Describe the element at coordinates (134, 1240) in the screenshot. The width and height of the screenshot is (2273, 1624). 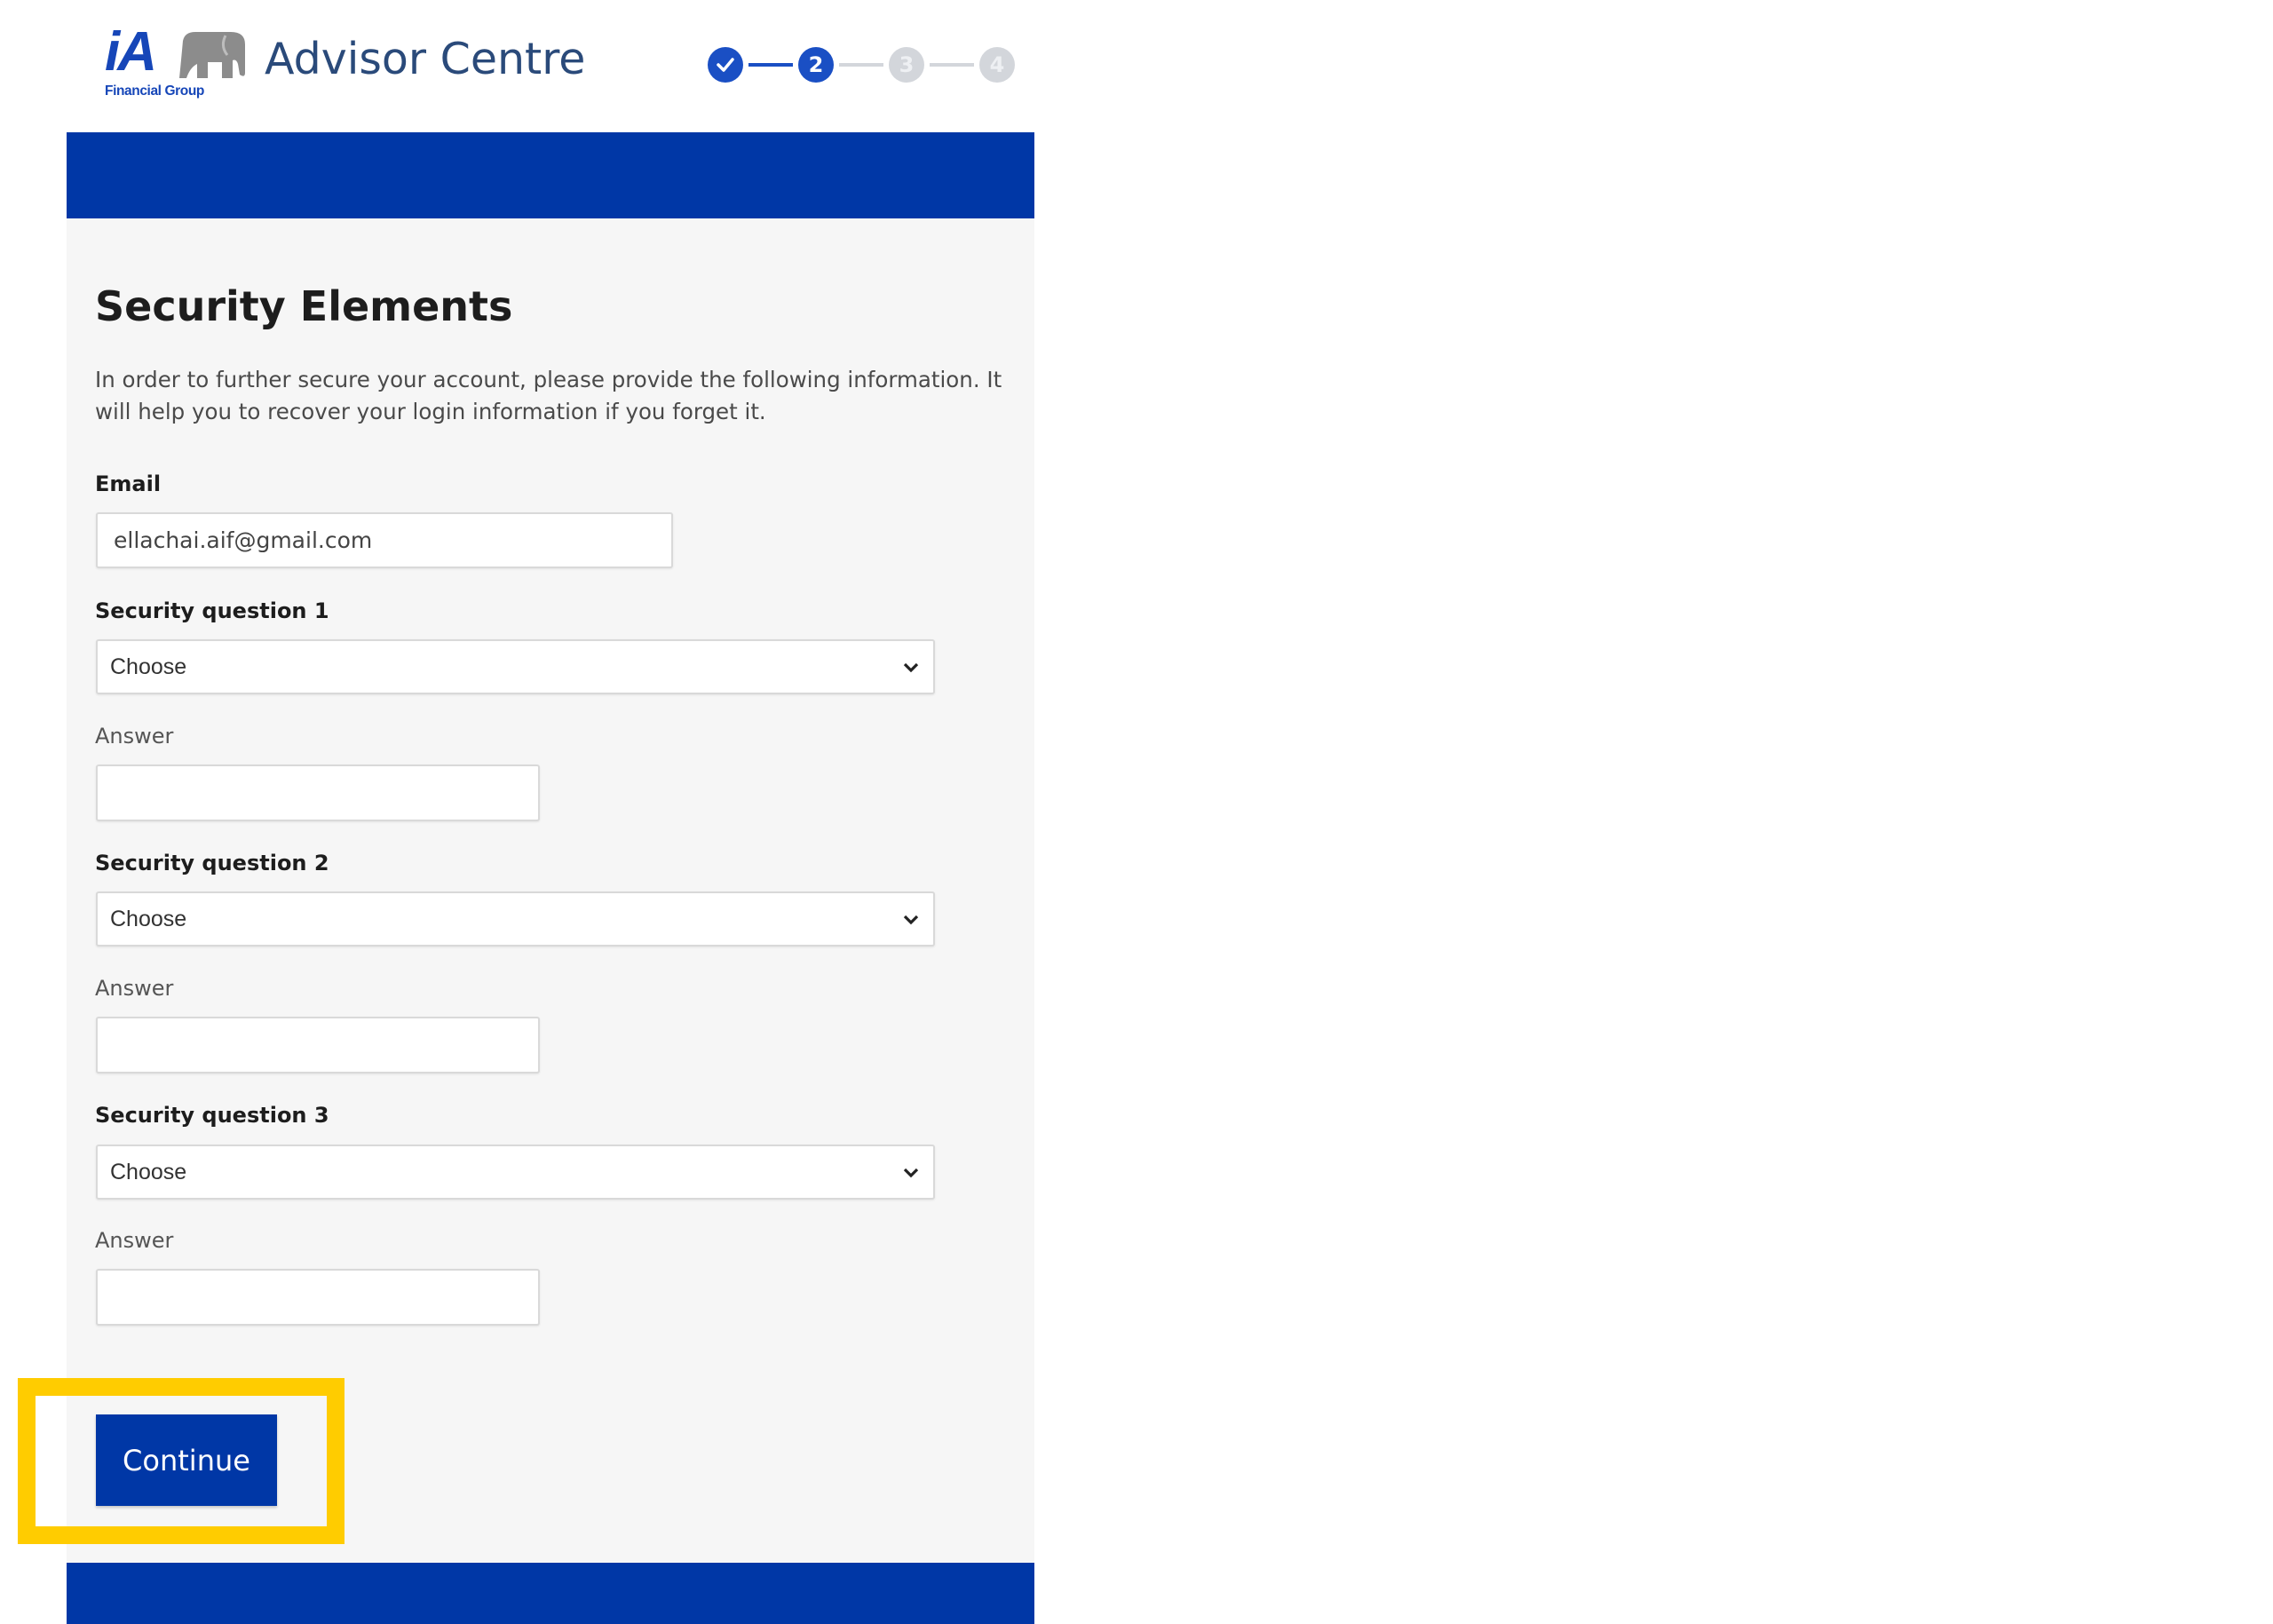
I see `answer-3-label: Answer` at that location.